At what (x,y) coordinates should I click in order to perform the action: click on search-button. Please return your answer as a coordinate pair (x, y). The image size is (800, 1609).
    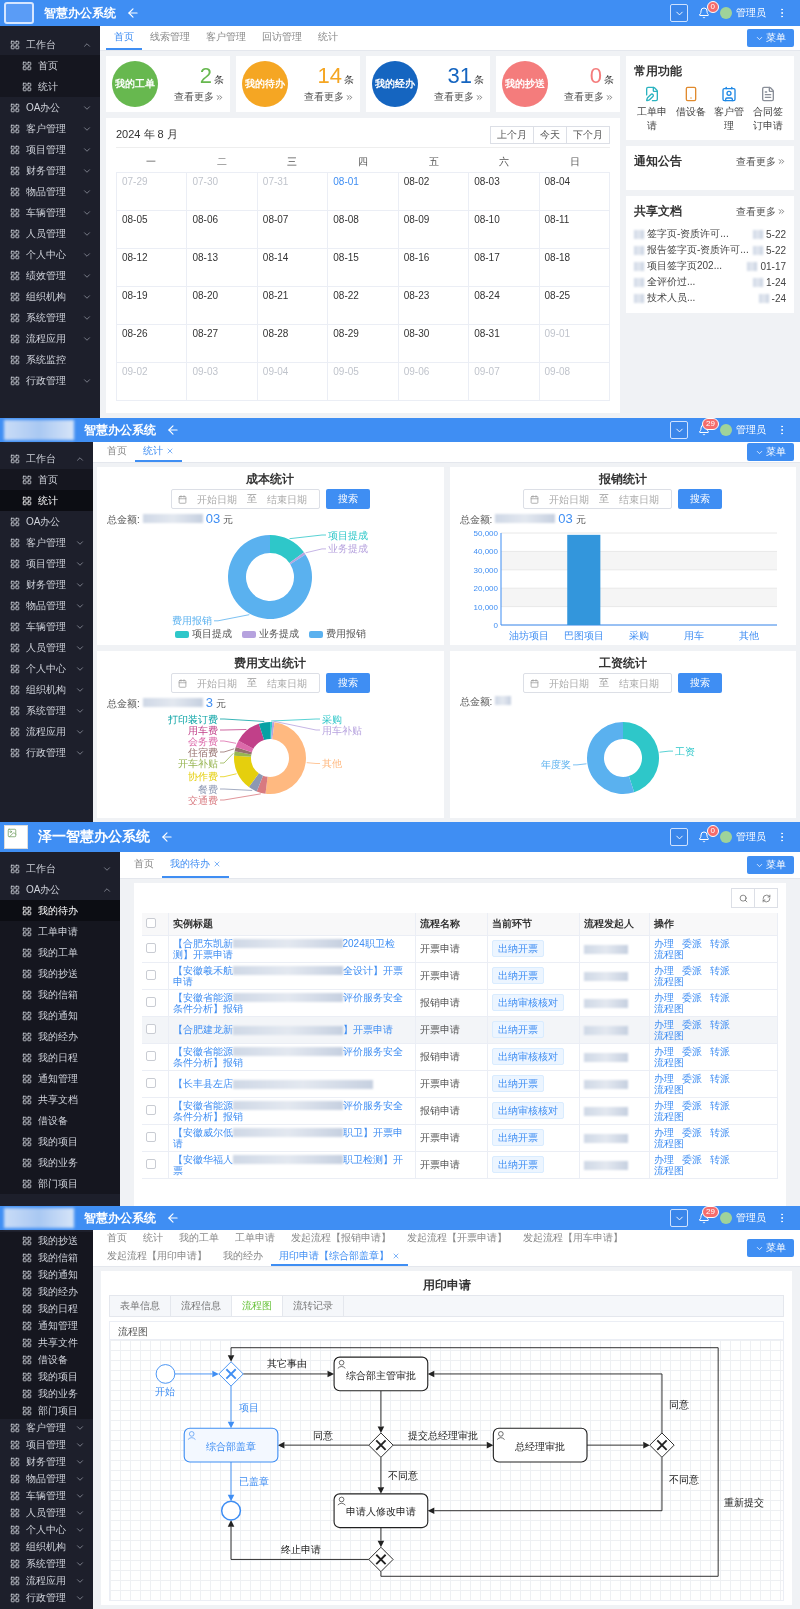
    Looking at the image, I should click on (743, 898).